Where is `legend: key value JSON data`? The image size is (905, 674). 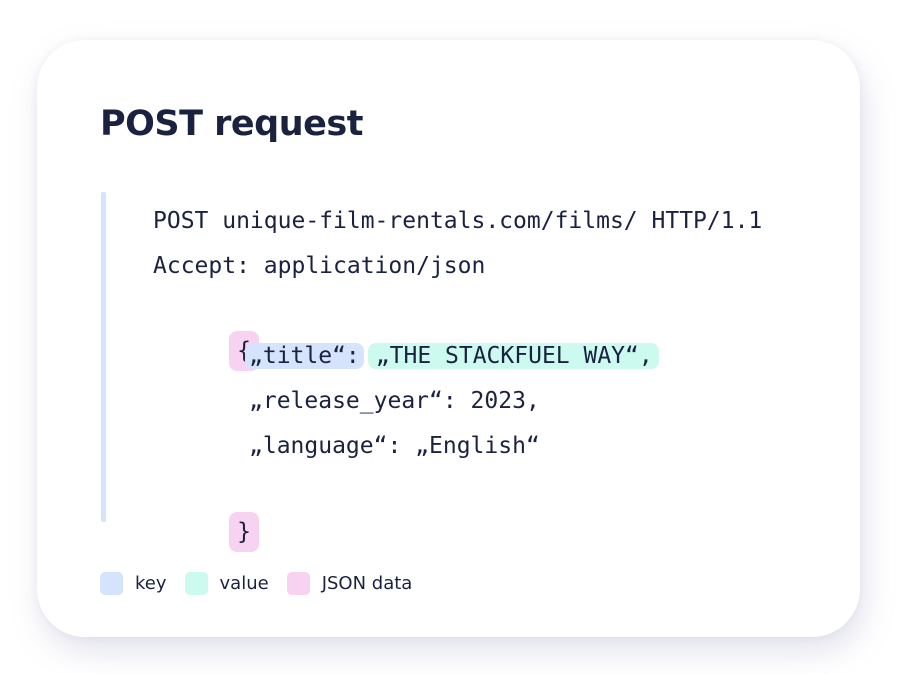 legend: key value JSON data is located at coordinates (265, 583).